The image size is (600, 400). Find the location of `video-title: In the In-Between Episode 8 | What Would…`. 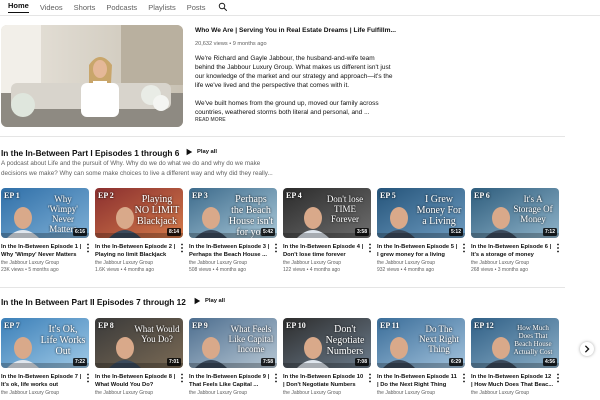

video-title: In the In-Between Episode 8 | What Would… is located at coordinates (136, 381).